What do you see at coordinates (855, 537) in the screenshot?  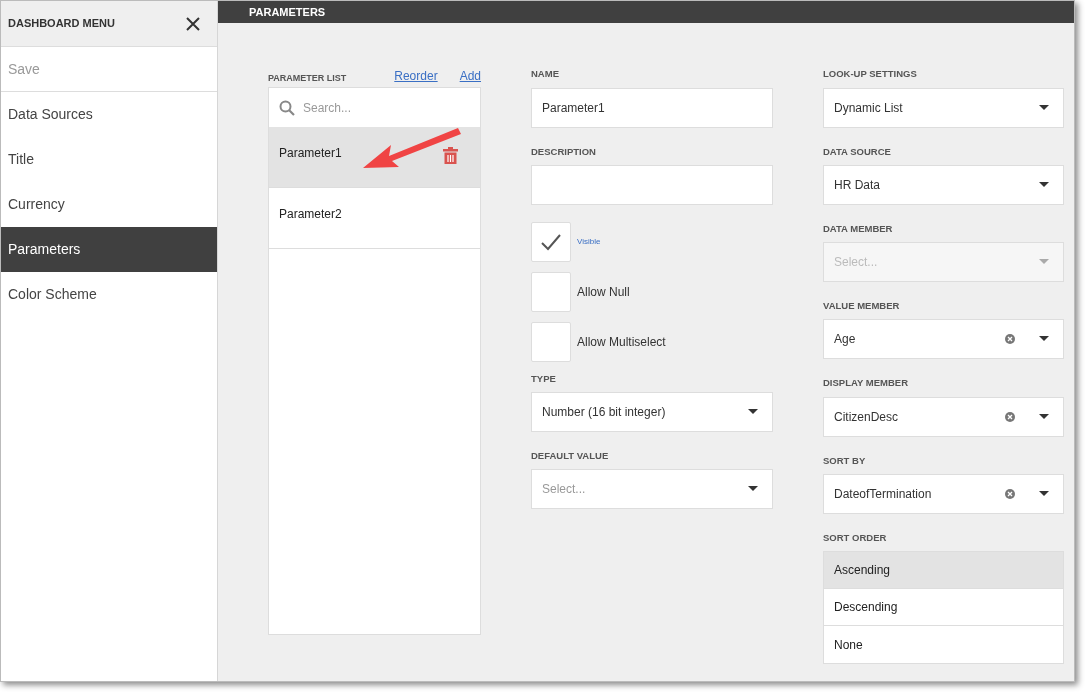 I see `field-label: SORT ORDER` at bounding box center [855, 537].